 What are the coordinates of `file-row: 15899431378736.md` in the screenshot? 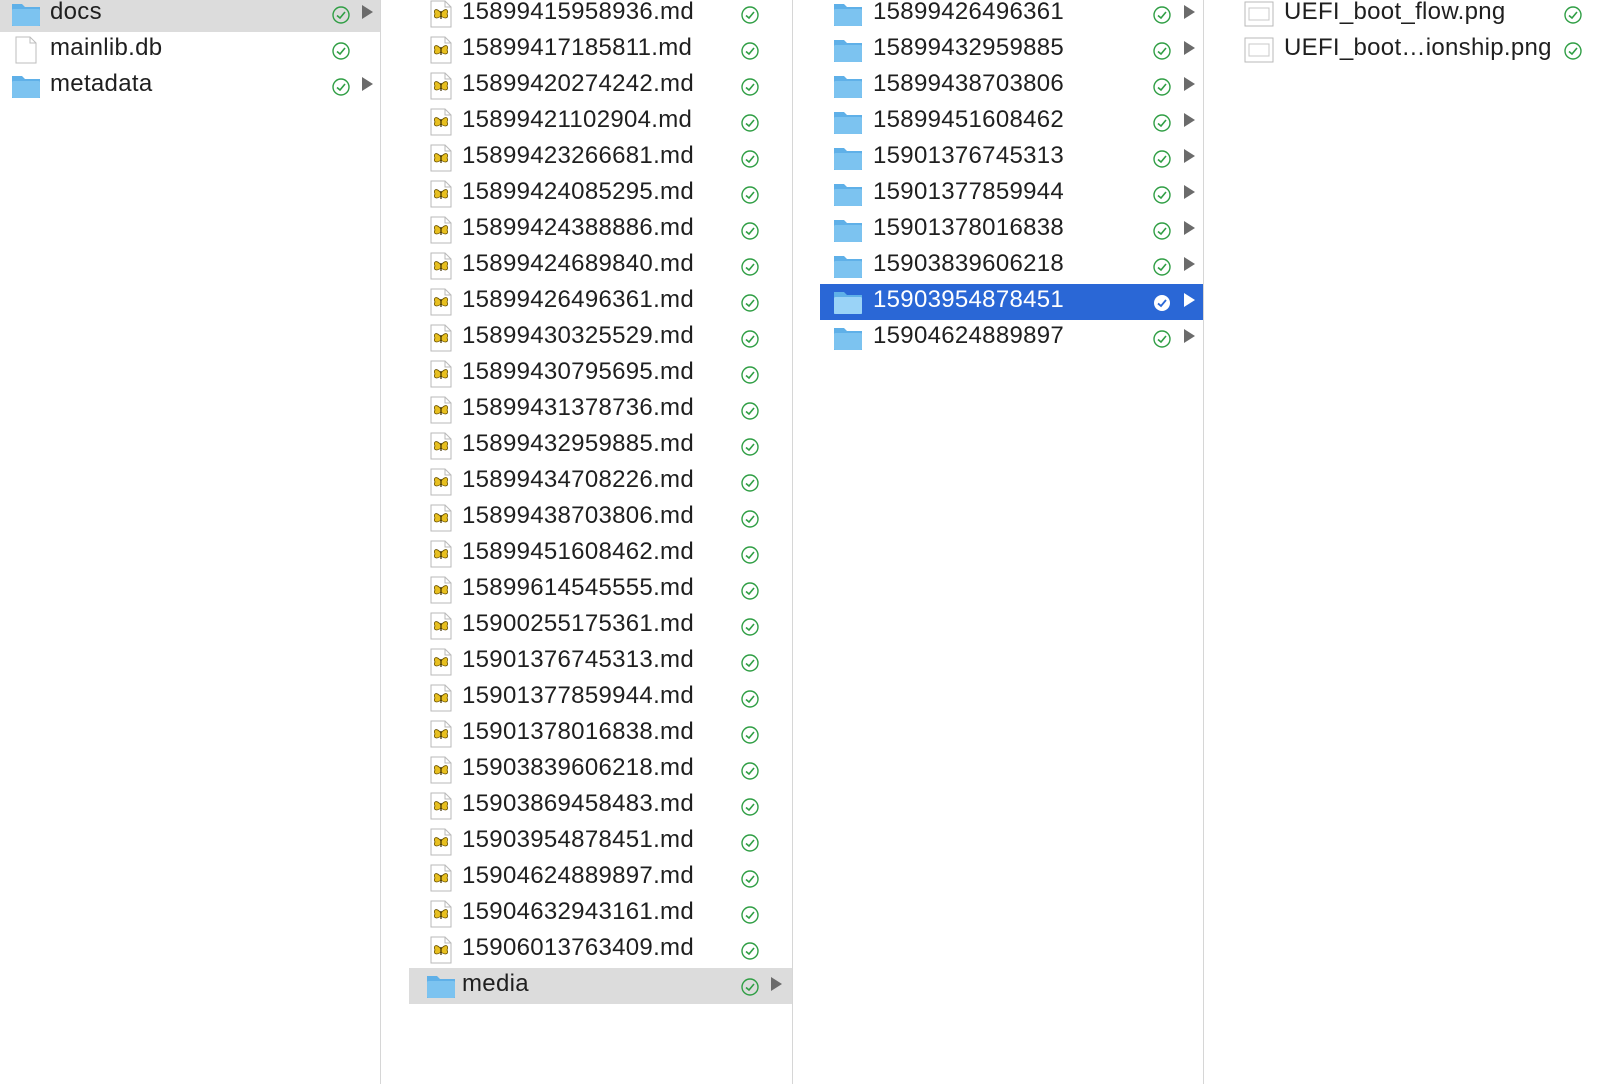 It's located at (600, 410).